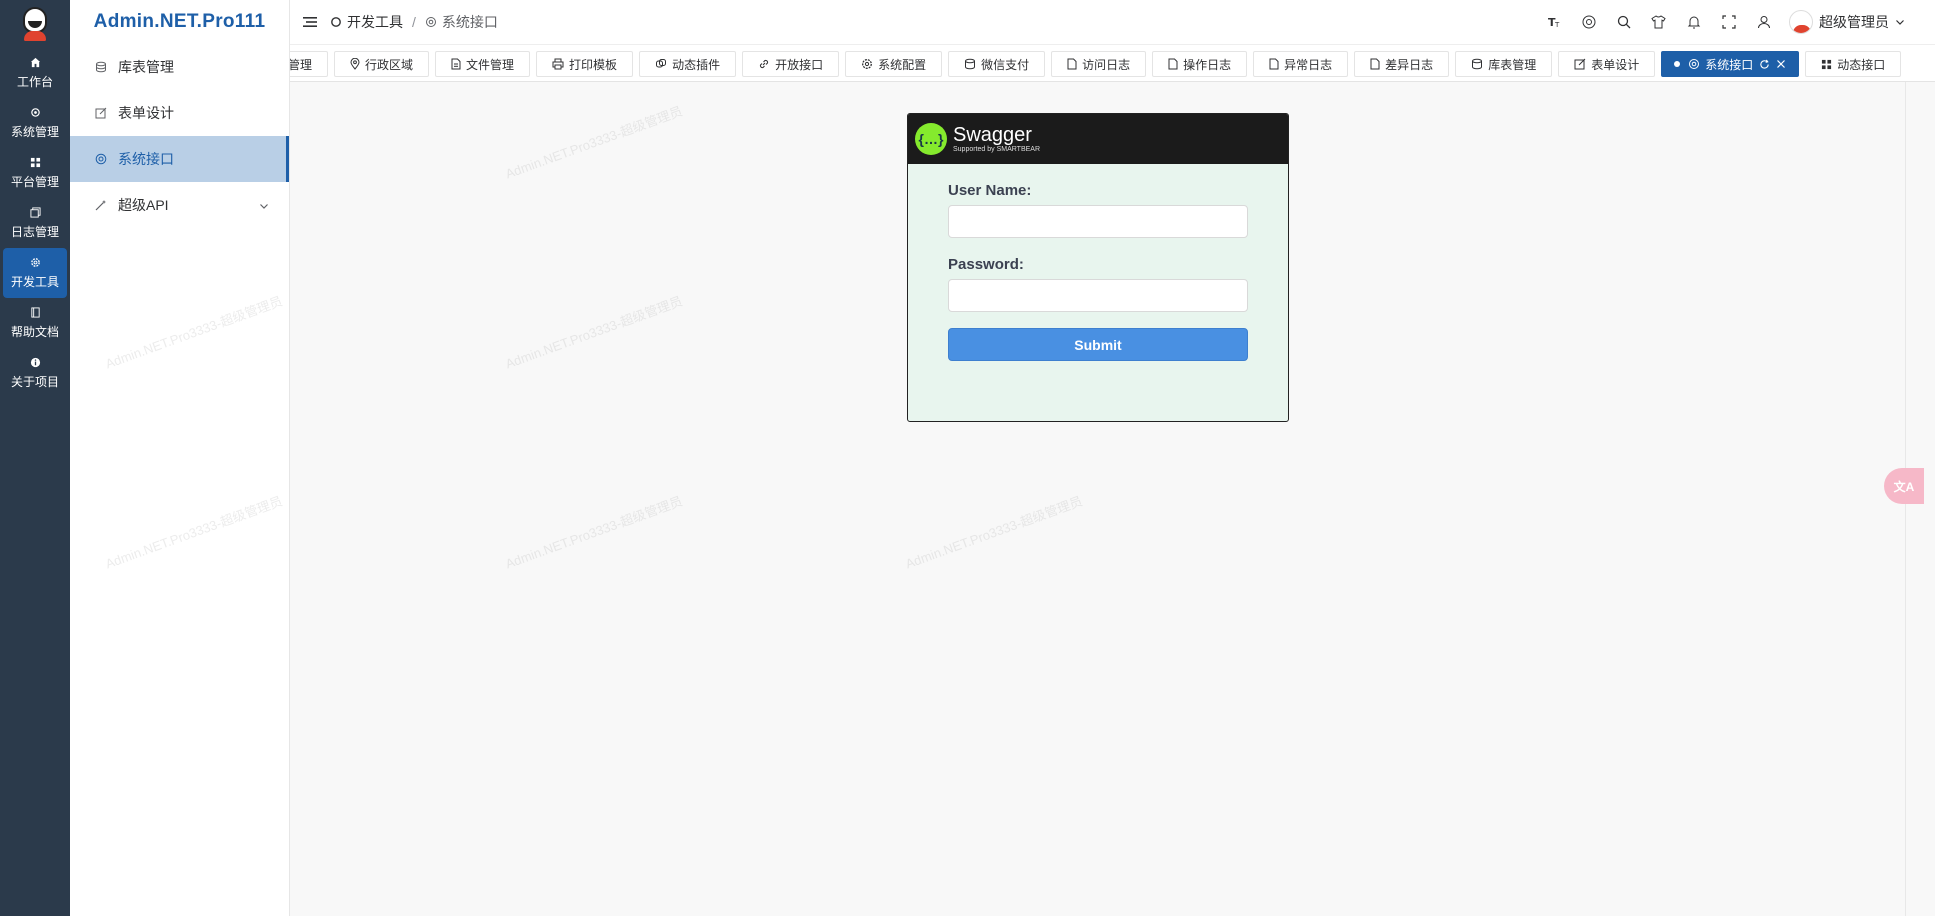 The height and width of the screenshot is (916, 1935). What do you see at coordinates (389, 64) in the screenshot?
I see `tag-label: 行政区域` at bounding box center [389, 64].